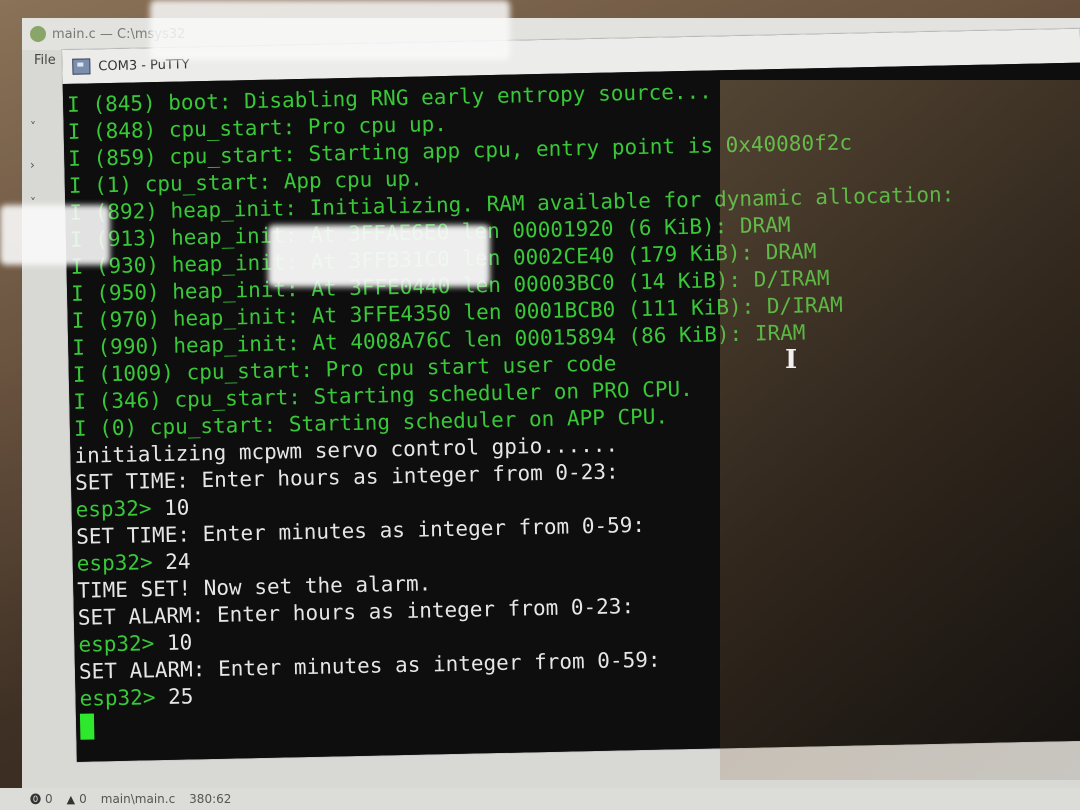  Describe the element at coordinates (540, 799) in the screenshot. I see `status-bar: ⓿ 0 ▲ 0 main\main.c 380:62` at that location.